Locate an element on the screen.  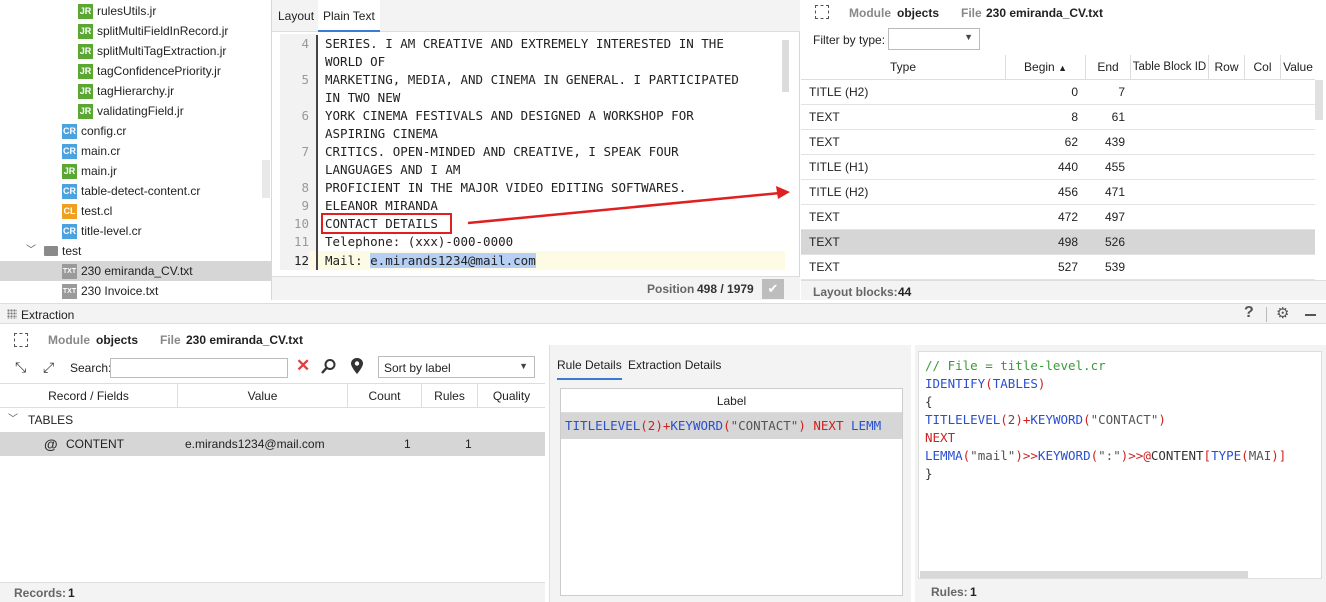
object-end: 439 is located at coordinates (1114, 142).